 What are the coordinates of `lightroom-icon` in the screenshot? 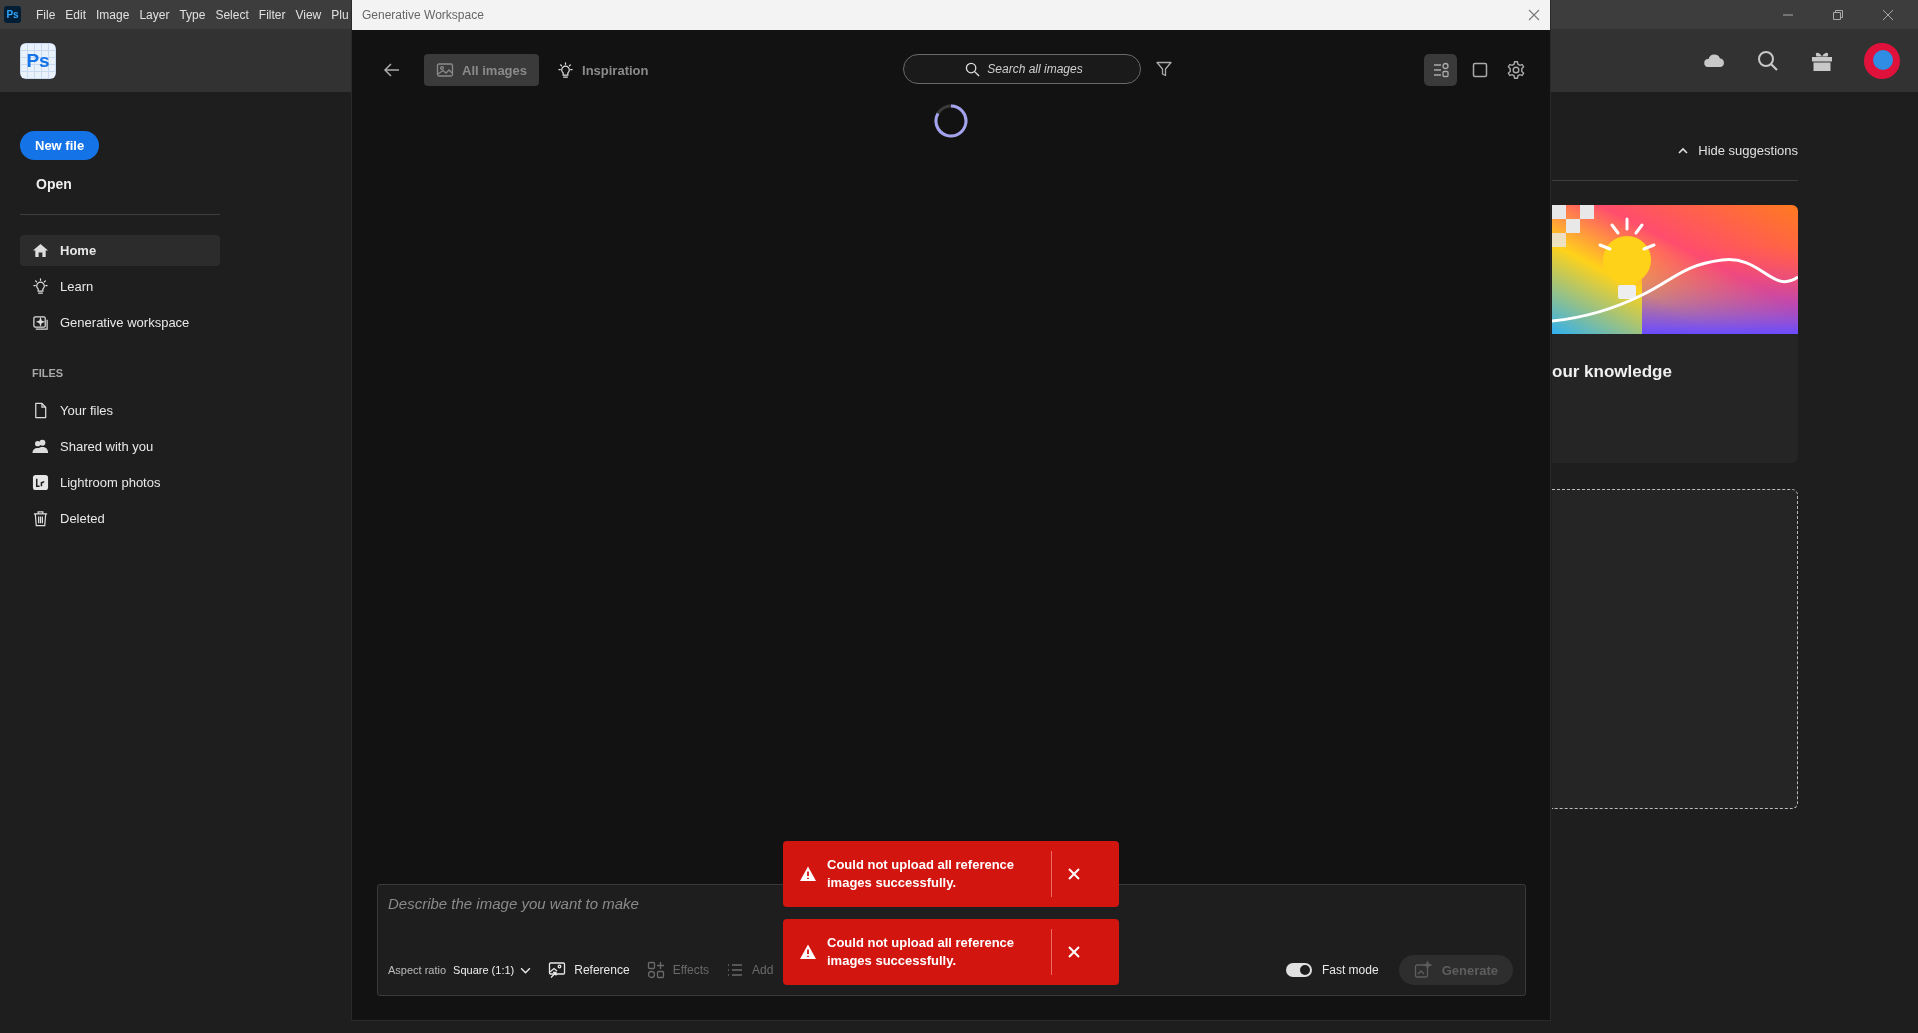 It's located at (40, 482).